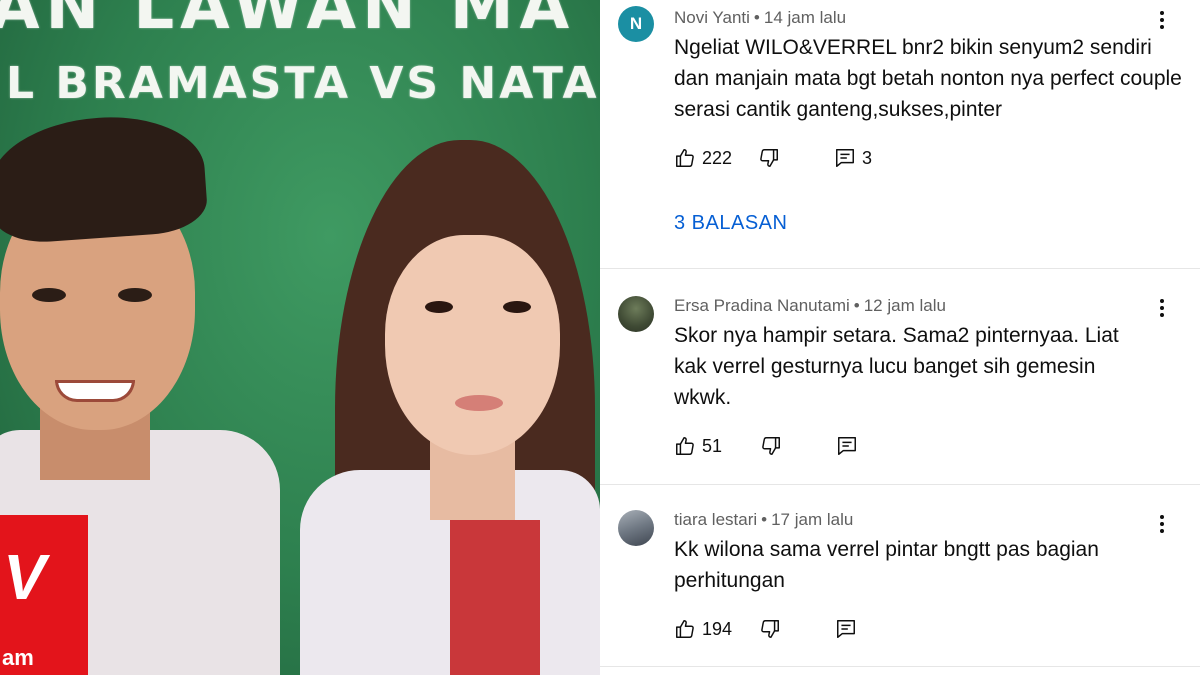 The image size is (1200, 675). I want to click on comment-meta: Ersa Pradina Nanutami • 12 jam lalu, so click(810, 306).